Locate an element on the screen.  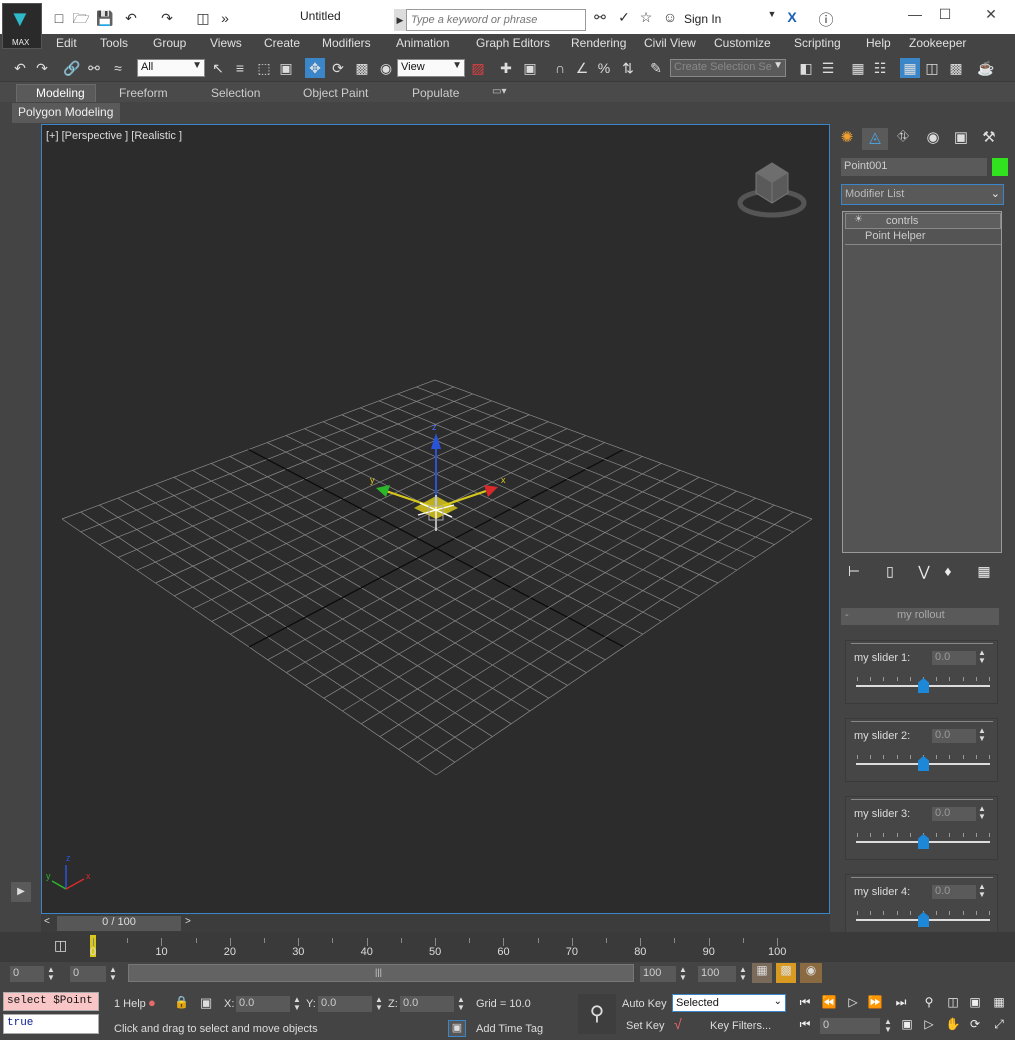
menu-views: Views is located at coordinates (226, 43).